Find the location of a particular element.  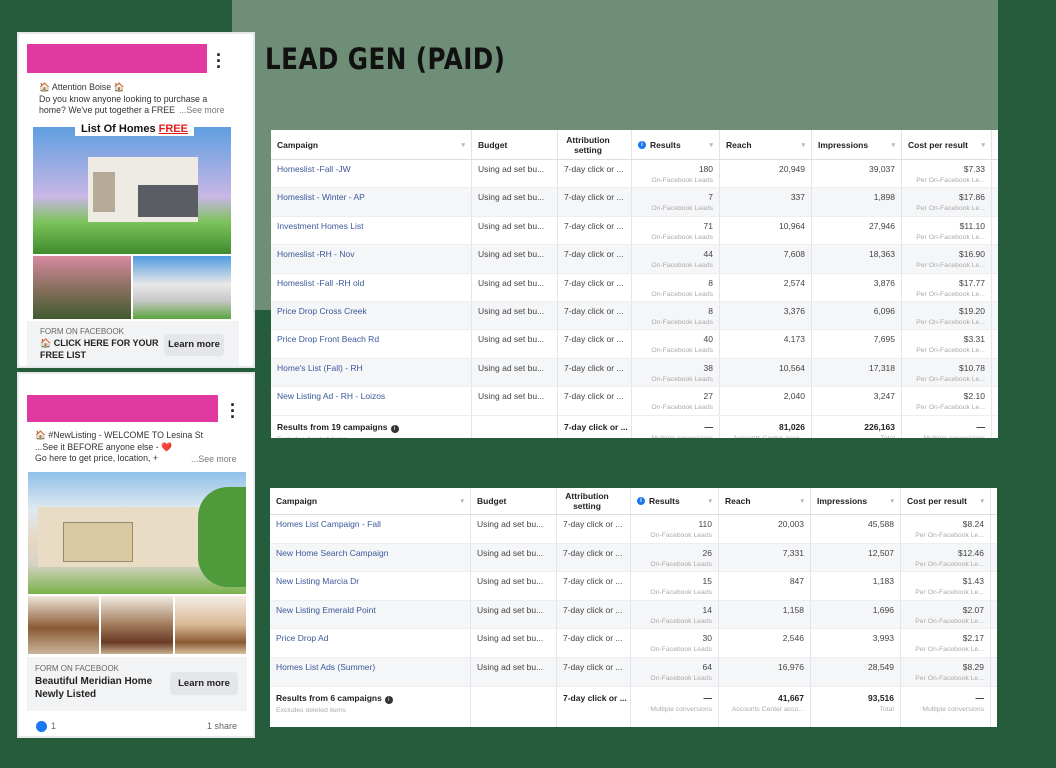

cell-campaign: Homes List Campaign - Fall is located at coordinates (370, 529).